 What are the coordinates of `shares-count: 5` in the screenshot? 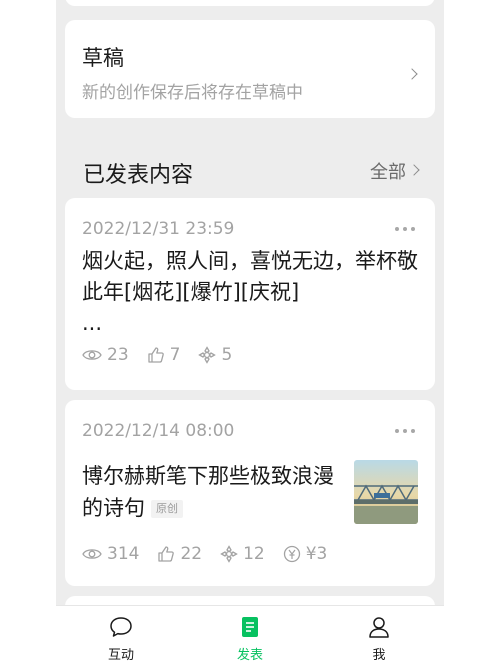 It's located at (227, 355).